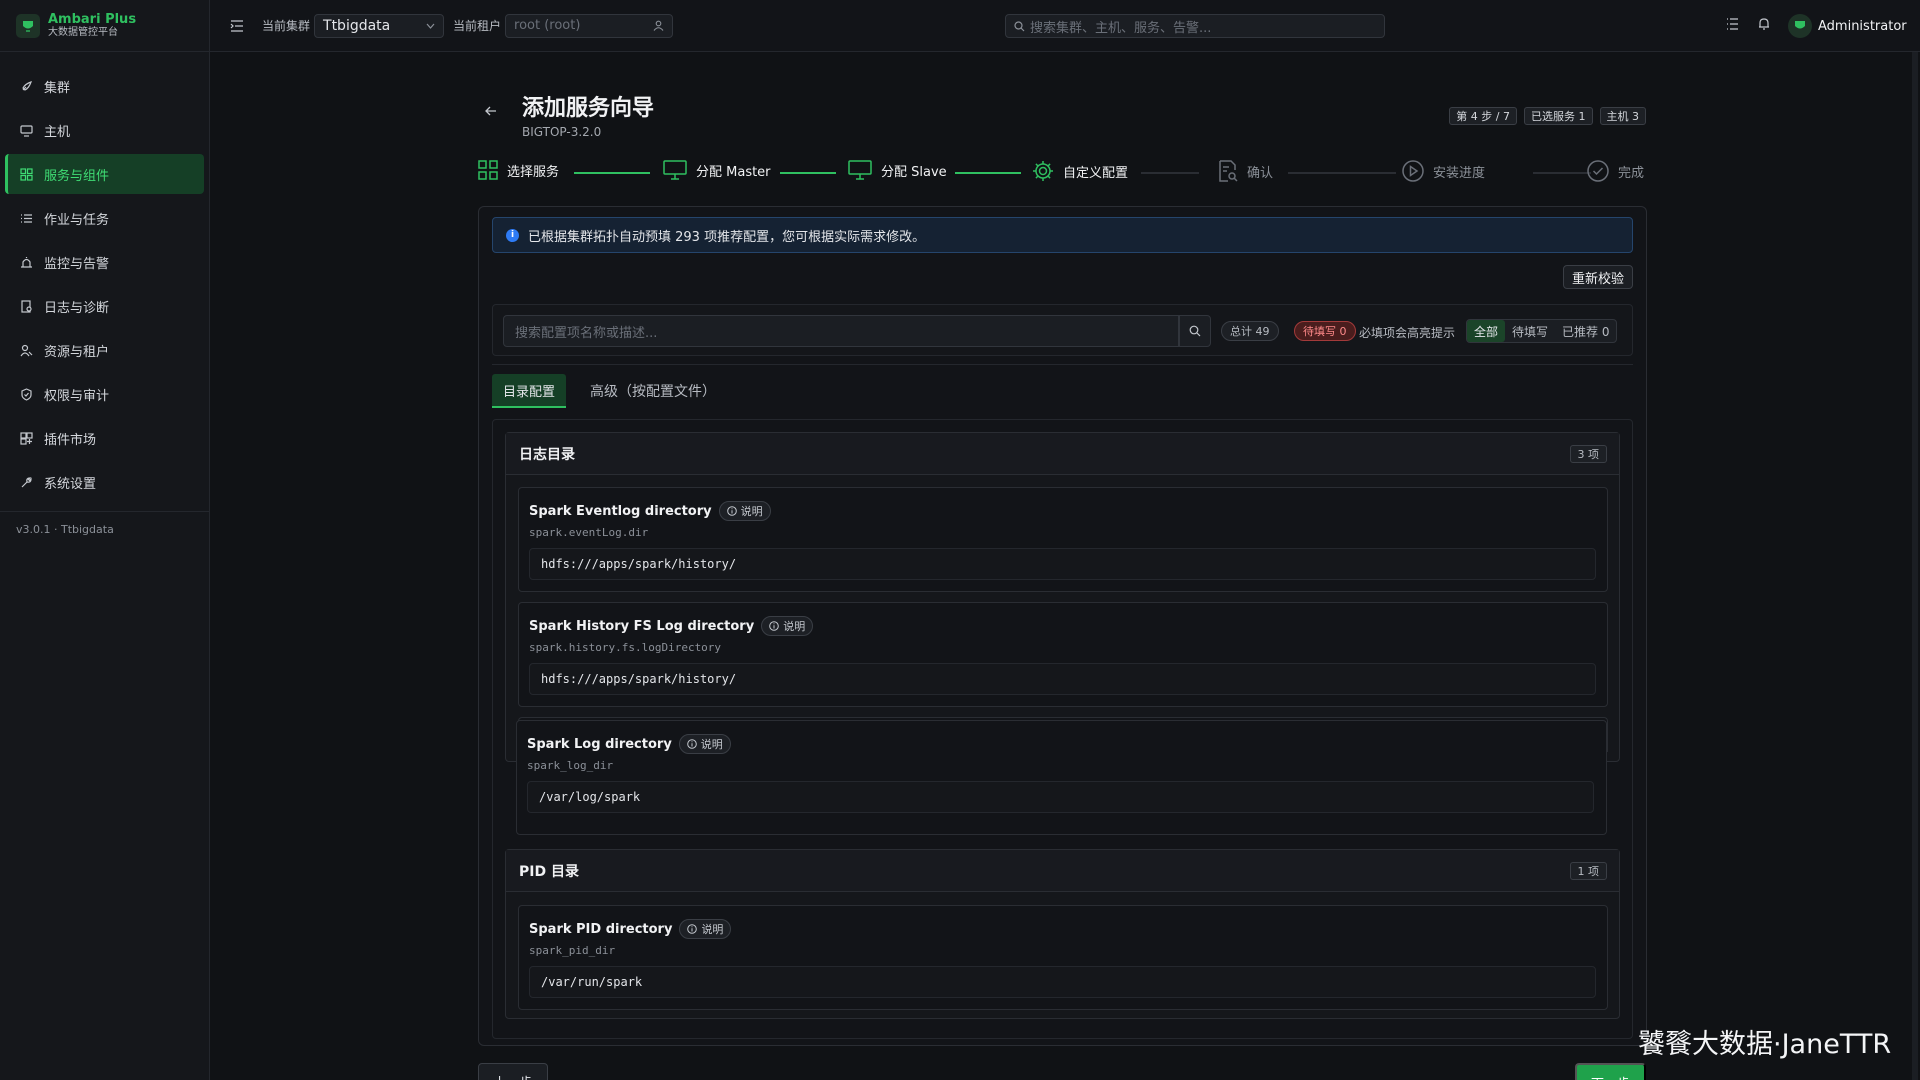 The width and height of the screenshot is (1920, 1080). Describe the element at coordinates (92, 19) in the screenshot. I see `brand-title: Ambari Plus` at that location.